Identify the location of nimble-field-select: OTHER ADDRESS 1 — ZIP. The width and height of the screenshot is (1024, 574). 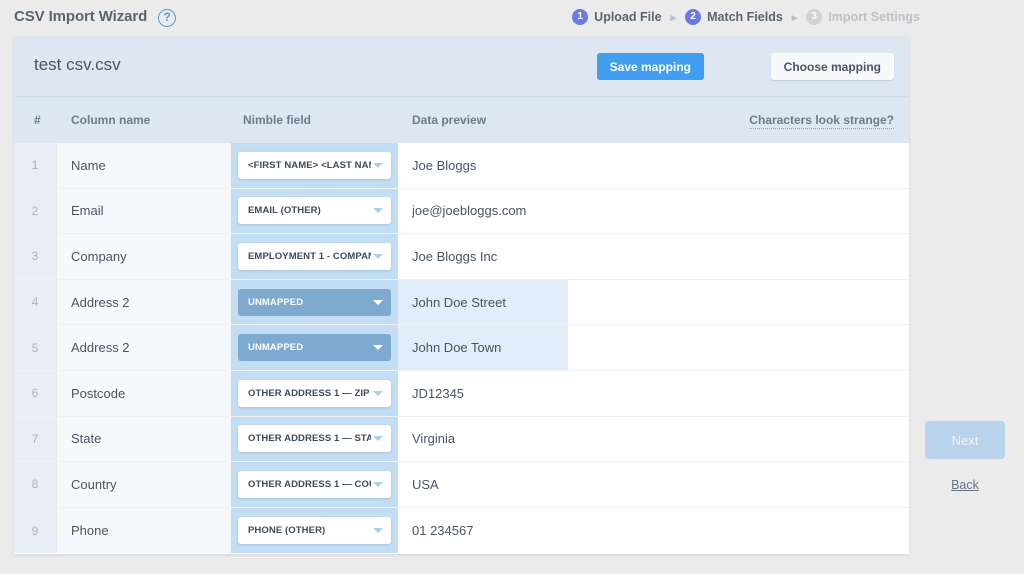
(314, 393).